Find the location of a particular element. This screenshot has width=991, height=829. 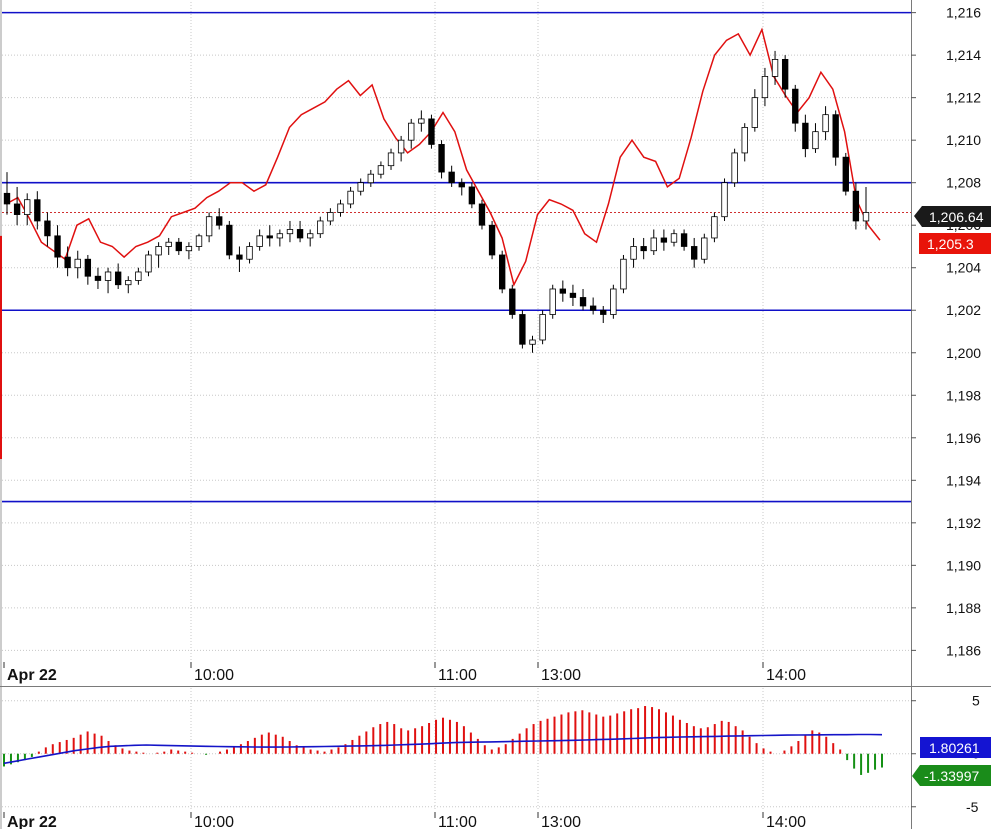

price-y-tick-label: 1,190 is located at coordinates (963, 565).